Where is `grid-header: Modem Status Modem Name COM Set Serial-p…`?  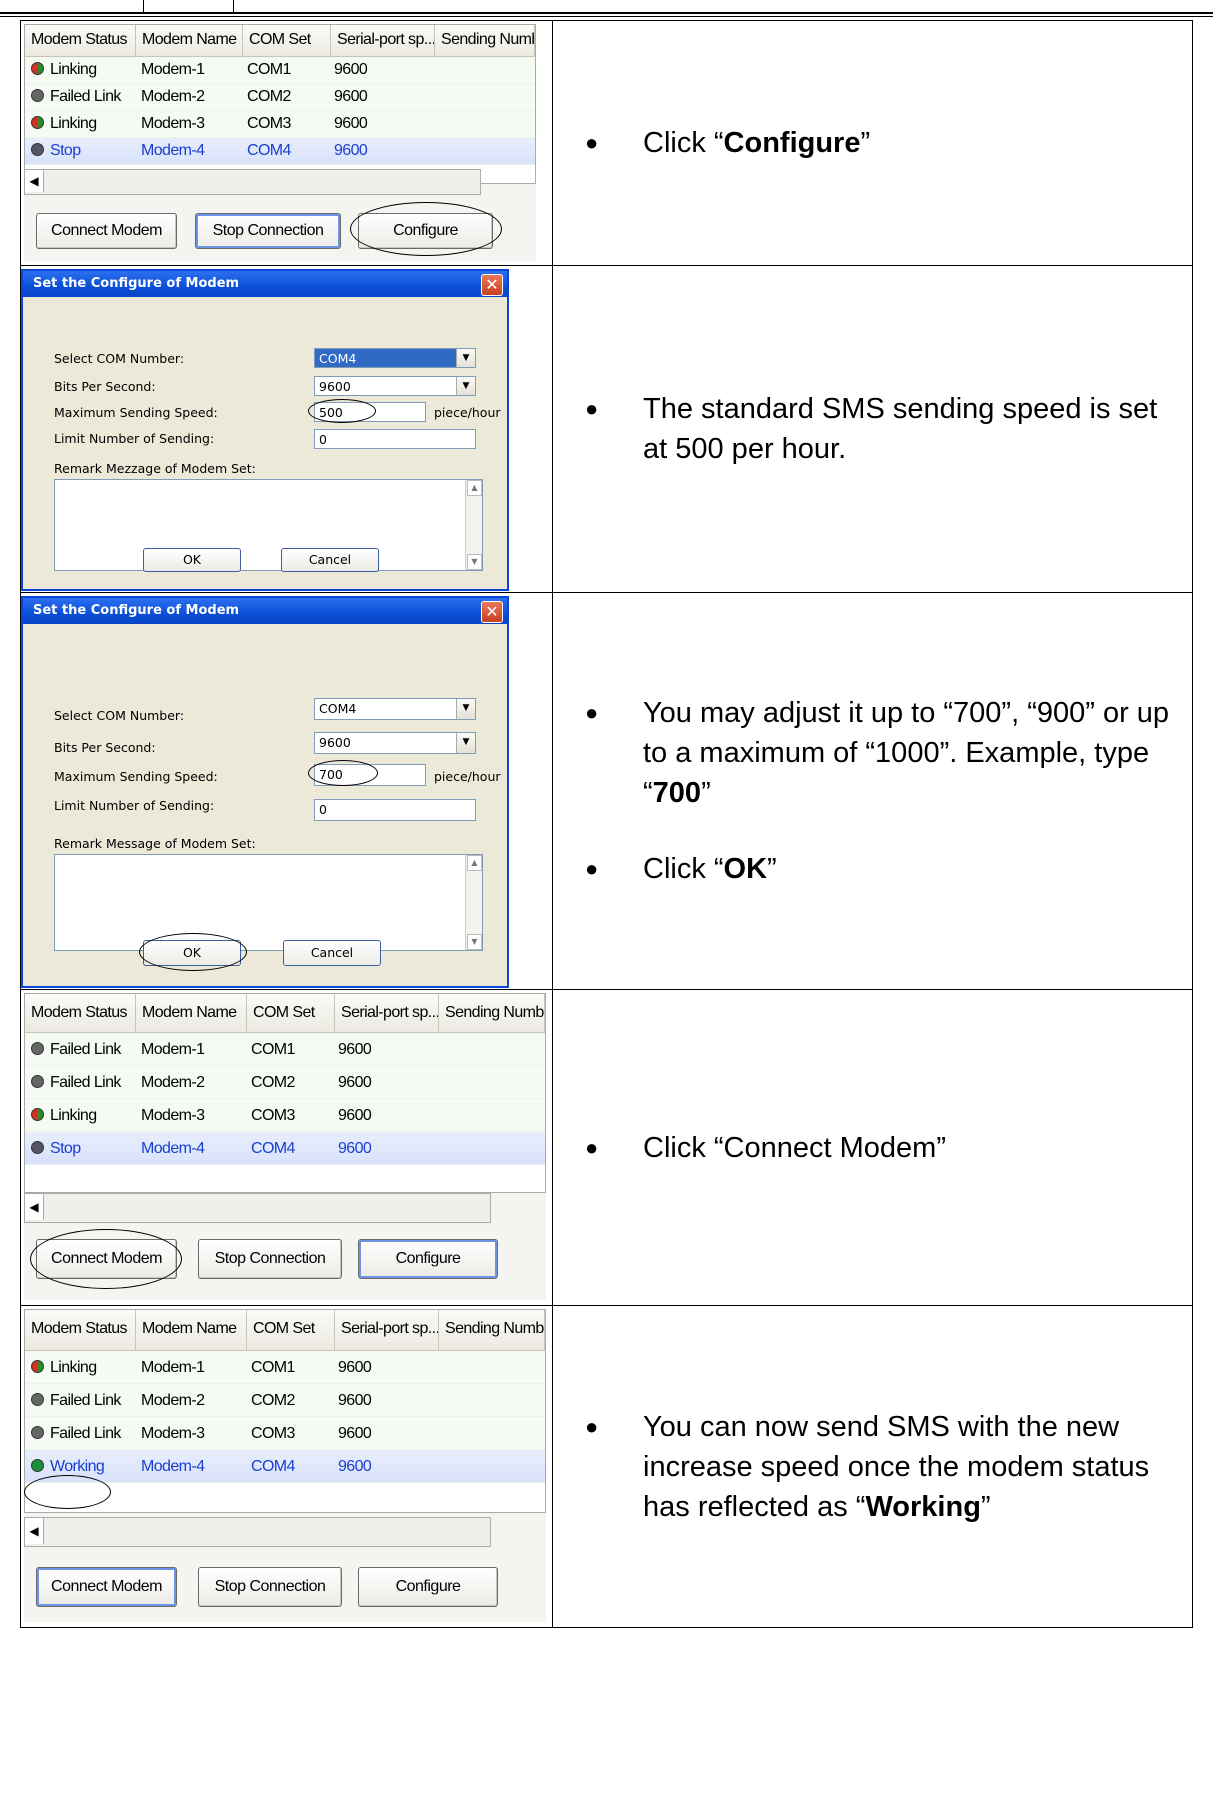 grid-header: Modem Status Modem Name COM Set Serial-p… is located at coordinates (285, 1330).